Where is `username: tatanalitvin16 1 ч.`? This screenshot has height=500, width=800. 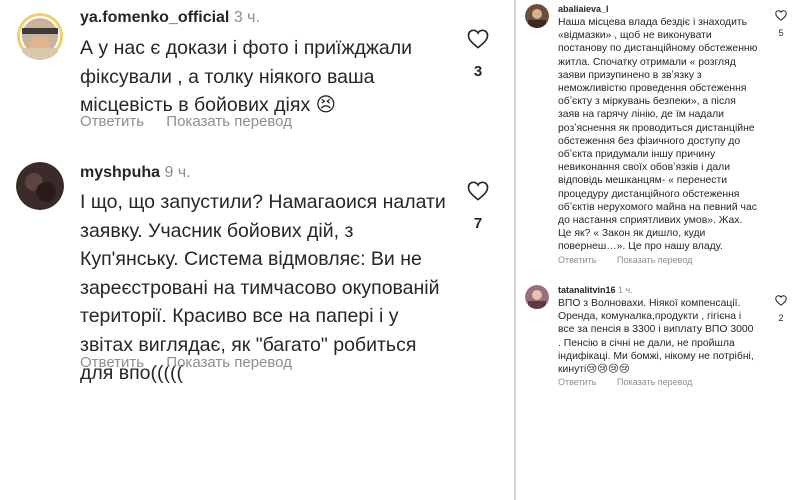 username: tatanalitvin16 1 ч. is located at coordinates (595, 290).